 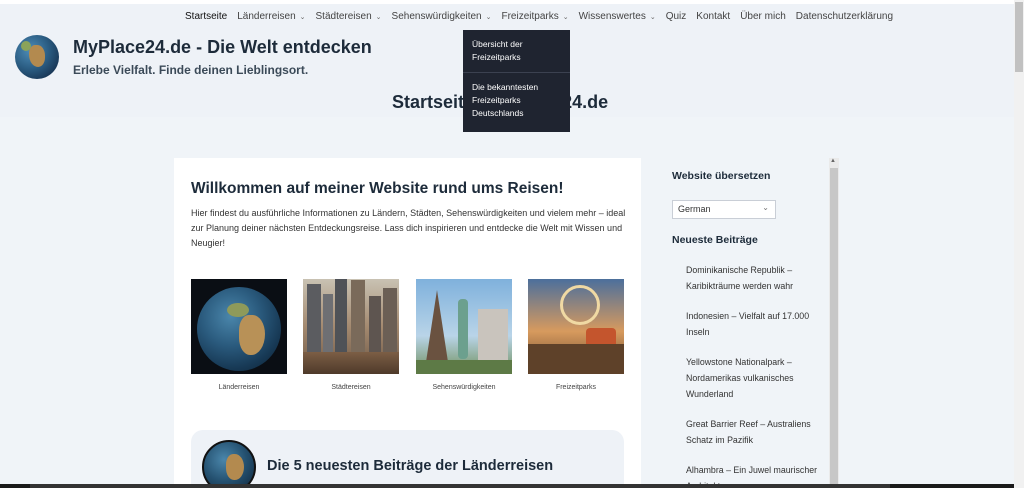 What do you see at coordinates (576, 387) in the screenshot?
I see `tile-caption: Freizeitparks` at bounding box center [576, 387].